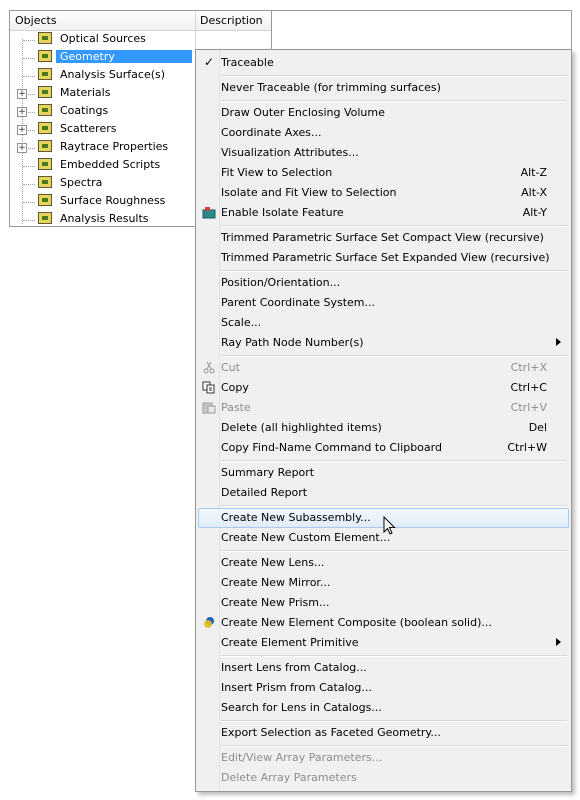 The image size is (580, 800). What do you see at coordinates (383, 778) in the screenshot?
I see `menu-item-delete-array: Delete Array Parameters` at bounding box center [383, 778].